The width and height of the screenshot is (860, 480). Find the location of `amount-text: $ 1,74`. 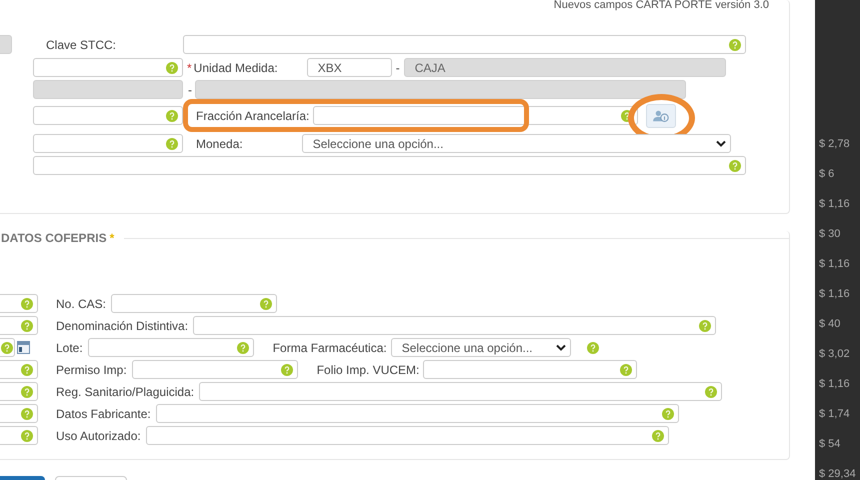

amount-text: $ 1,74 is located at coordinates (834, 415).